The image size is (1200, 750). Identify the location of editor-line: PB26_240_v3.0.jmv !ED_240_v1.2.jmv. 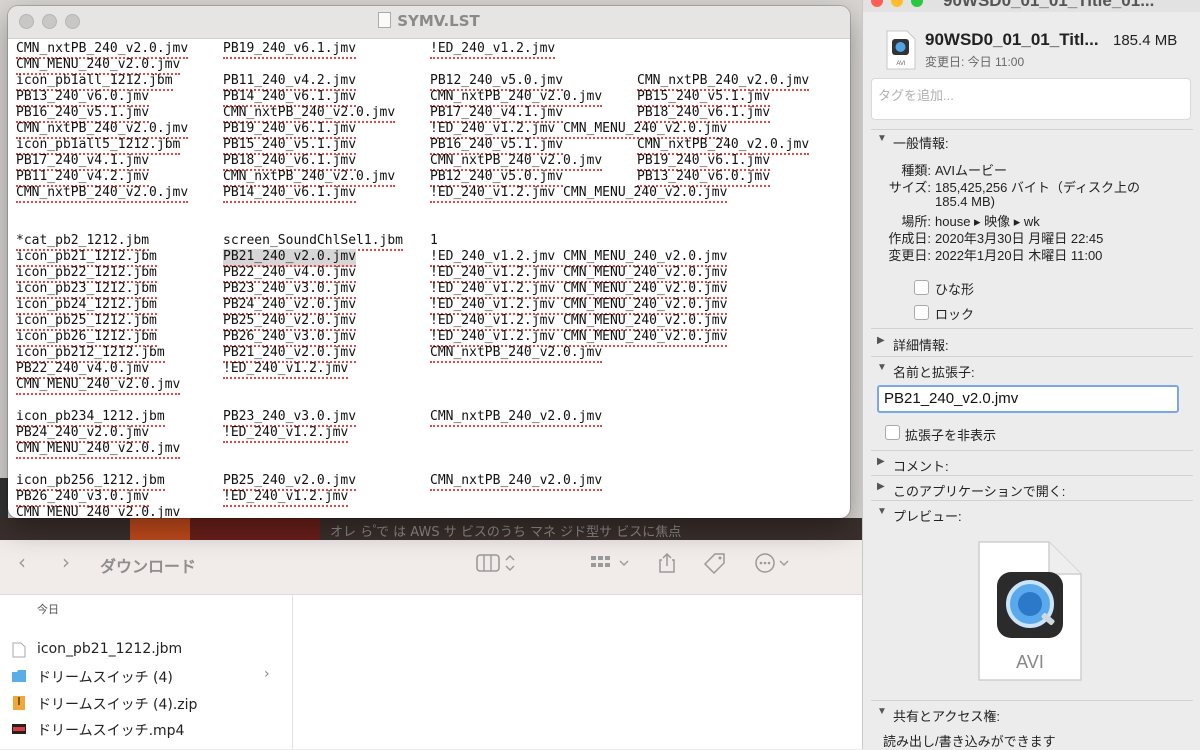
(429, 498).